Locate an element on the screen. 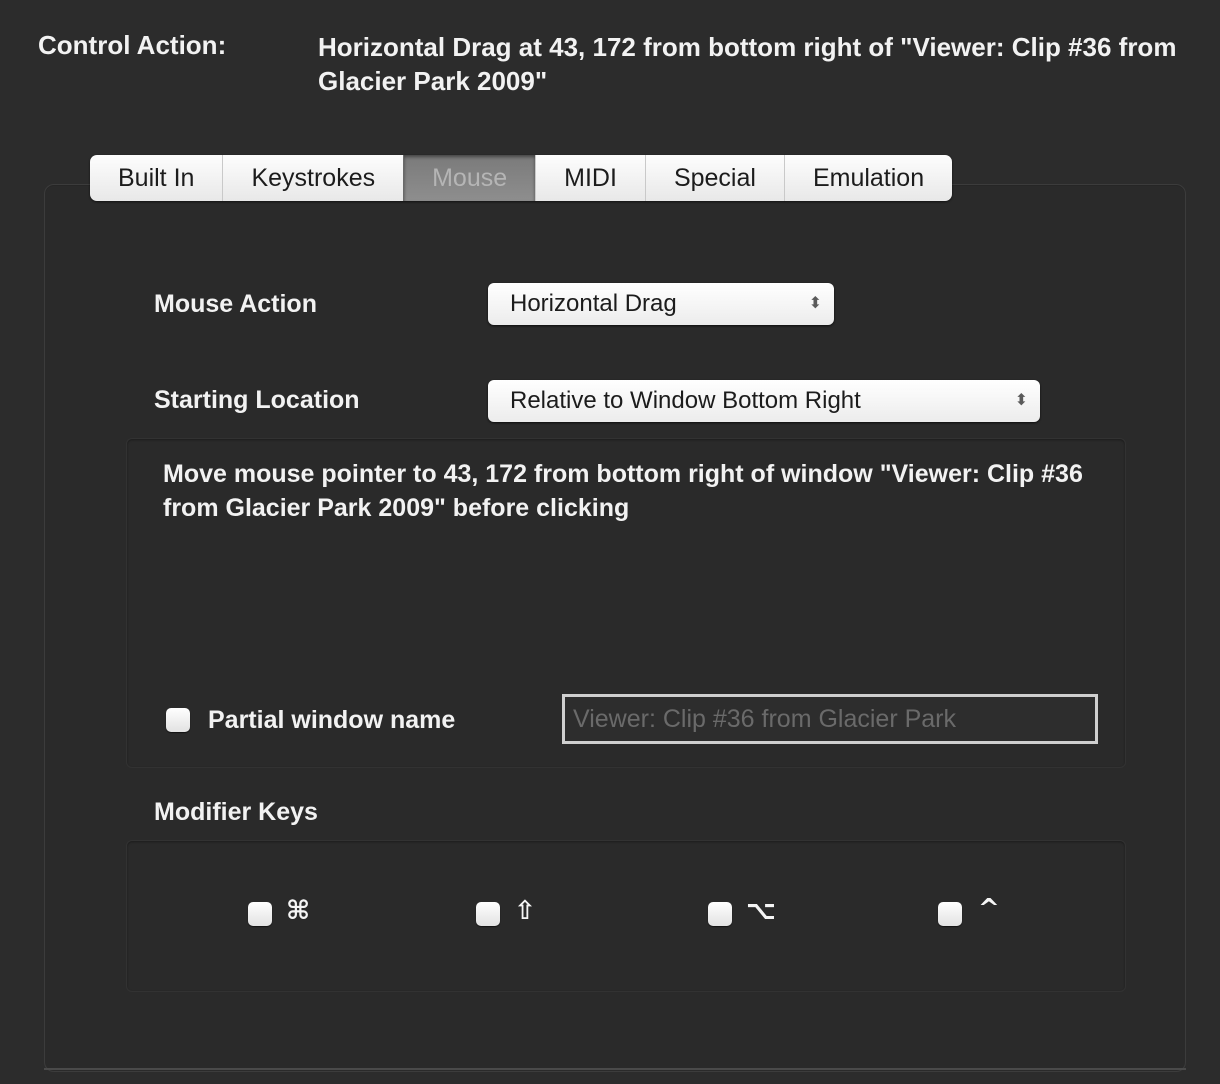  shift-checkbox is located at coordinates (488, 914).